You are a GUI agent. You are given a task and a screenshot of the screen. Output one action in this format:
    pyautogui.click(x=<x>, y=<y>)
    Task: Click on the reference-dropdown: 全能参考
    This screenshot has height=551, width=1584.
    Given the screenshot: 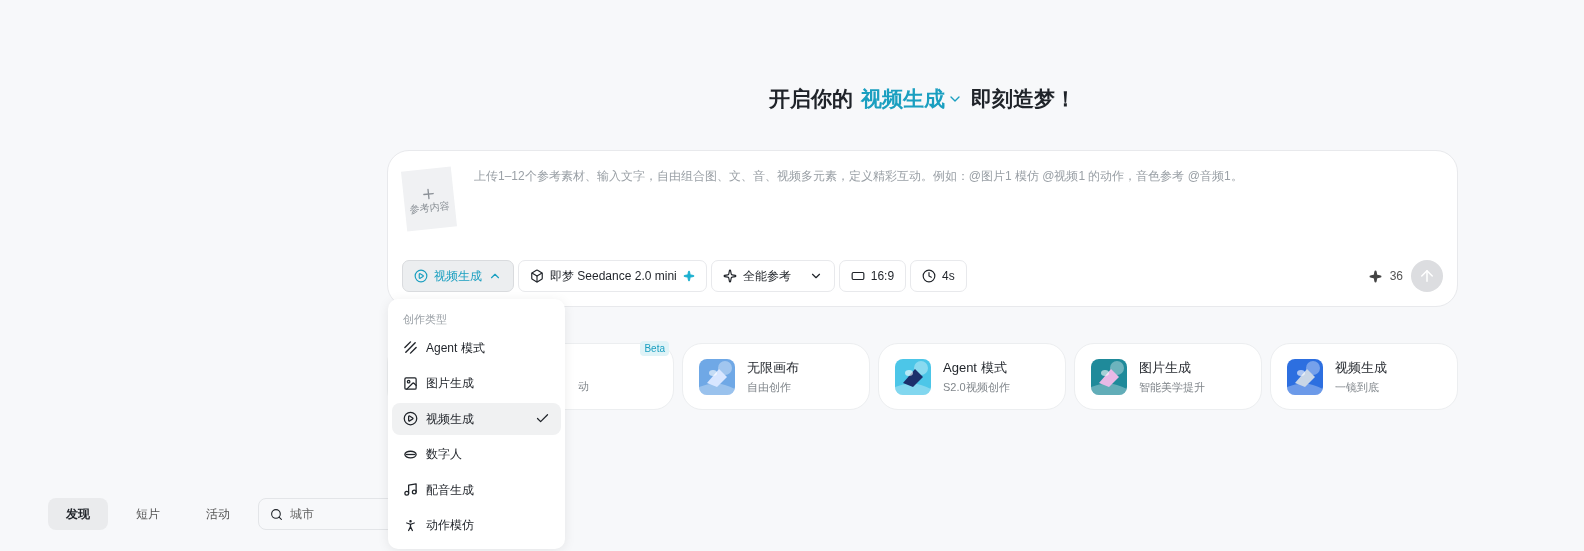 What is the action you would take?
    pyautogui.click(x=772, y=276)
    